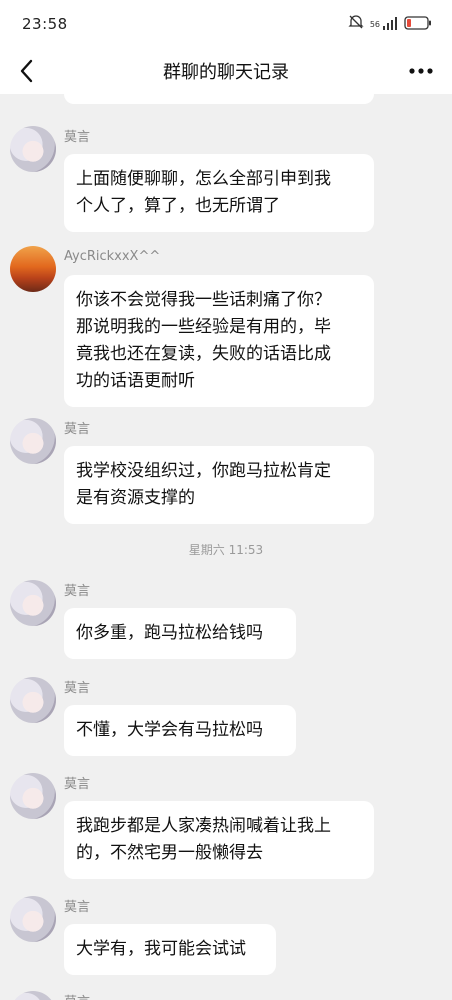  I want to click on more-horizontal-icon, so click(421, 71).